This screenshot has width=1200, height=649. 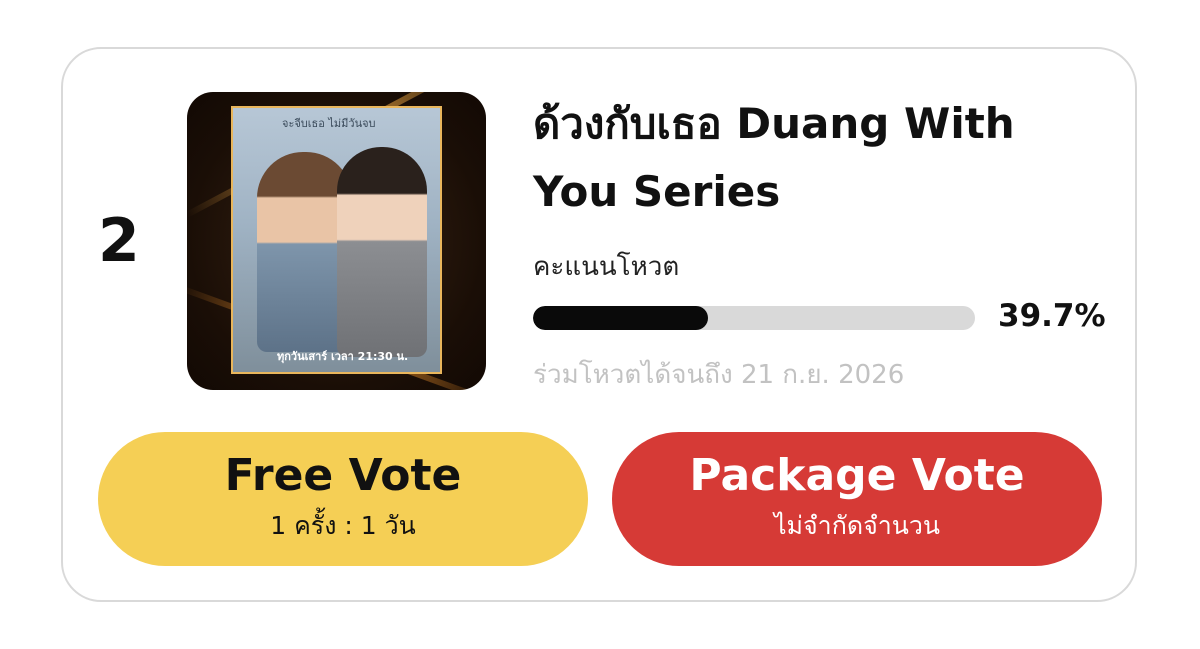 I want to click on vote-progress-bar, so click(x=754, y=318).